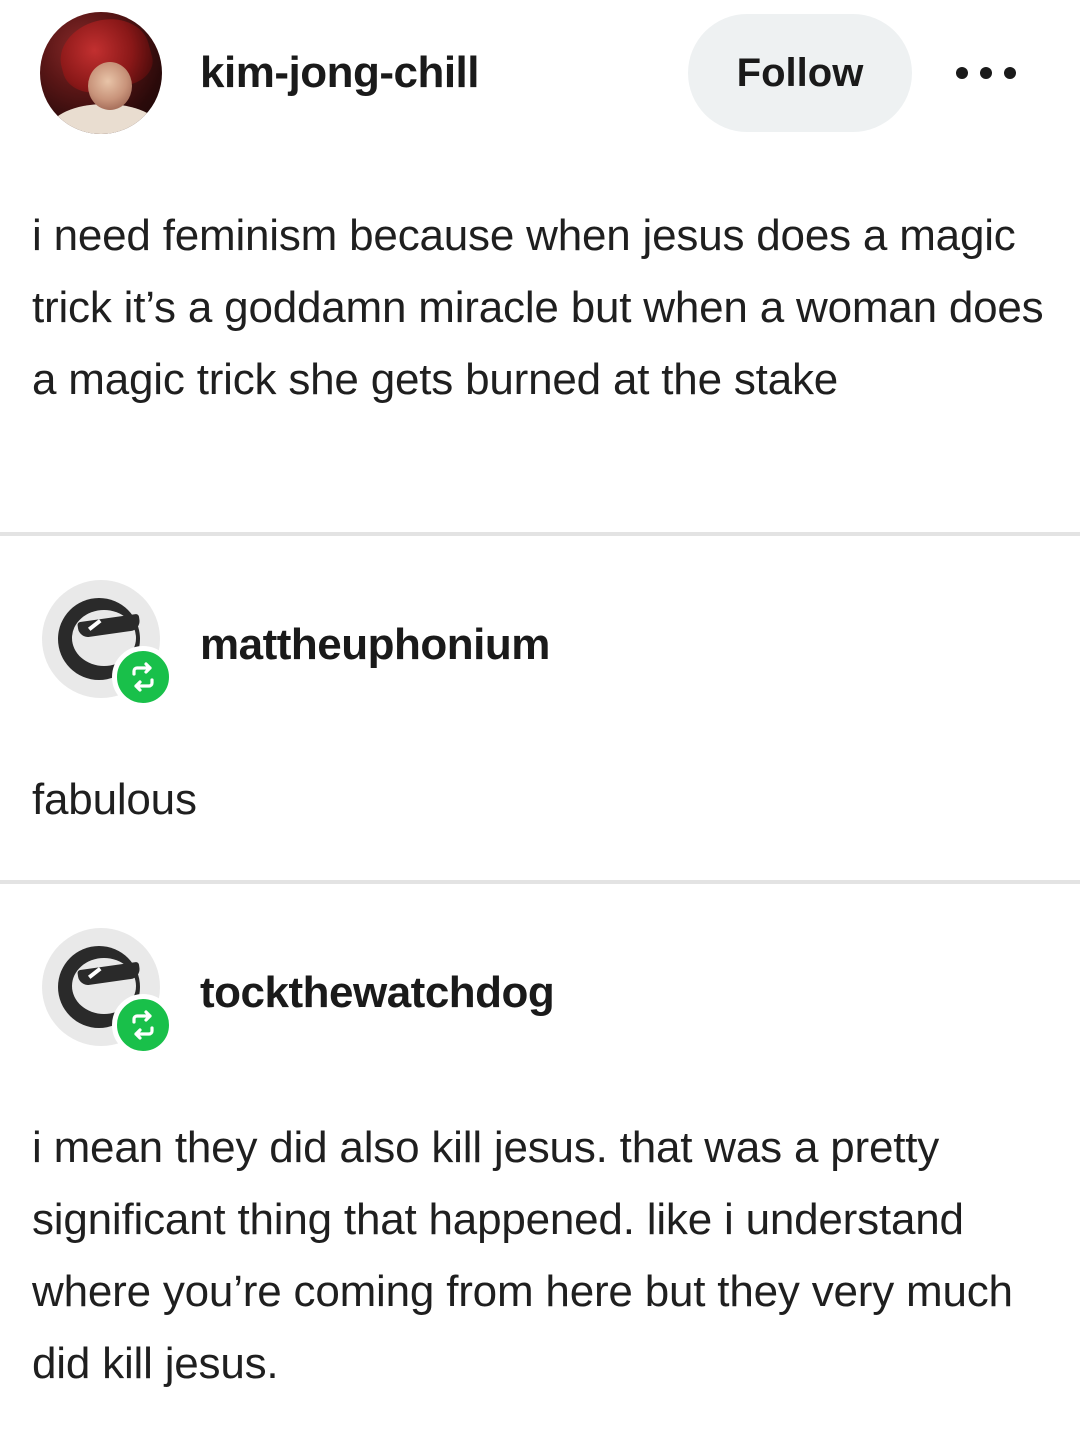 This screenshot has height=1440, width=1080. I want to click on avatar, so click(101, 73).